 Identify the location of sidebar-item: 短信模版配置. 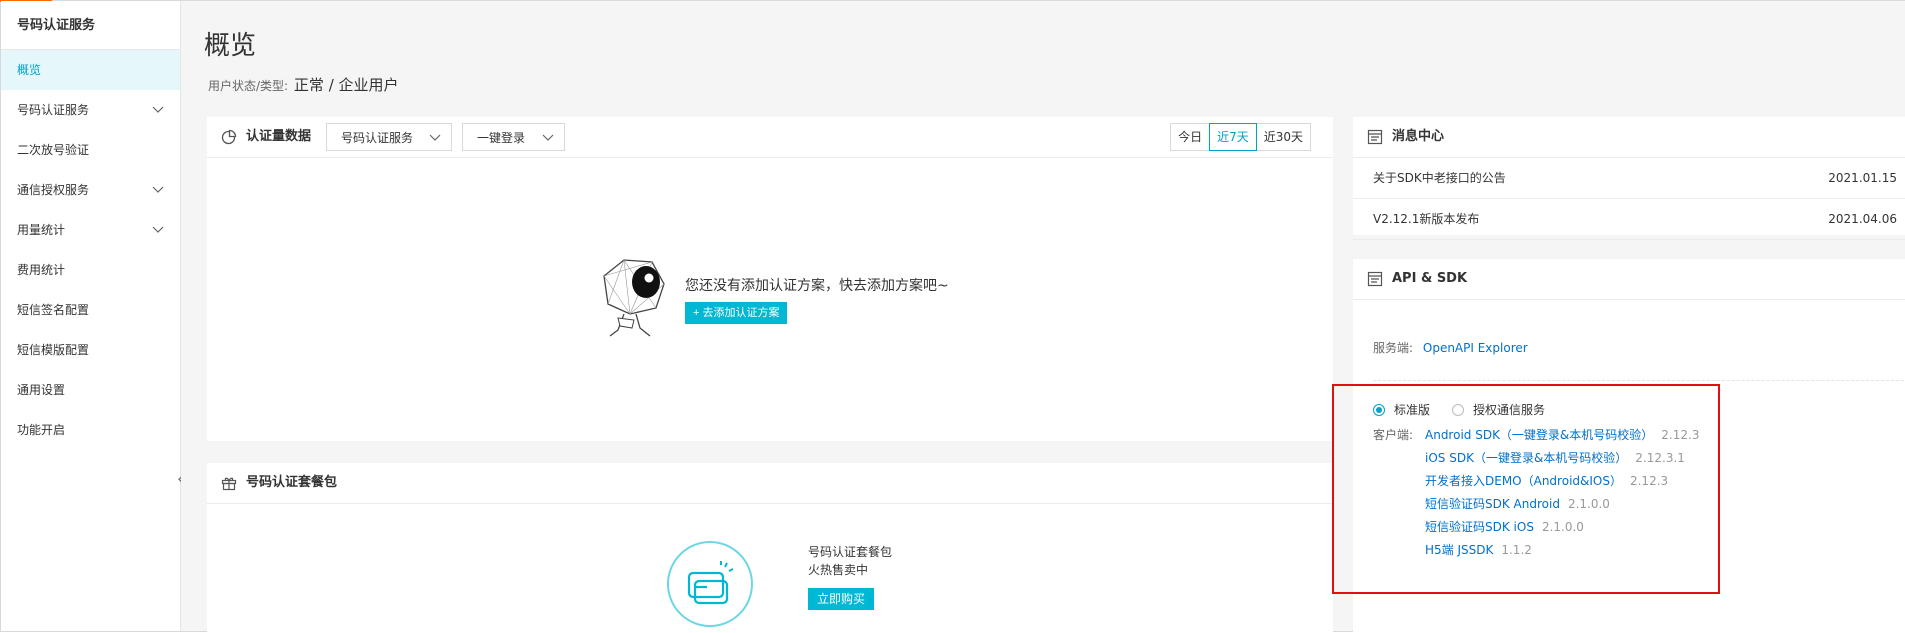
(90, 350).